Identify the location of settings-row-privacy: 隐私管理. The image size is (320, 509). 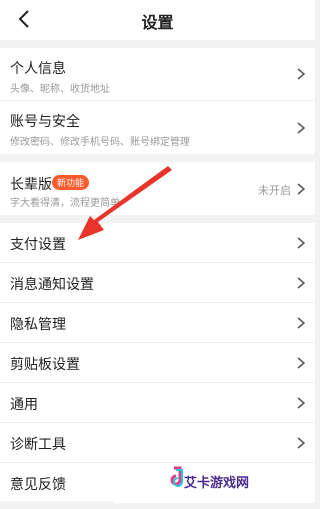
(157, 323).